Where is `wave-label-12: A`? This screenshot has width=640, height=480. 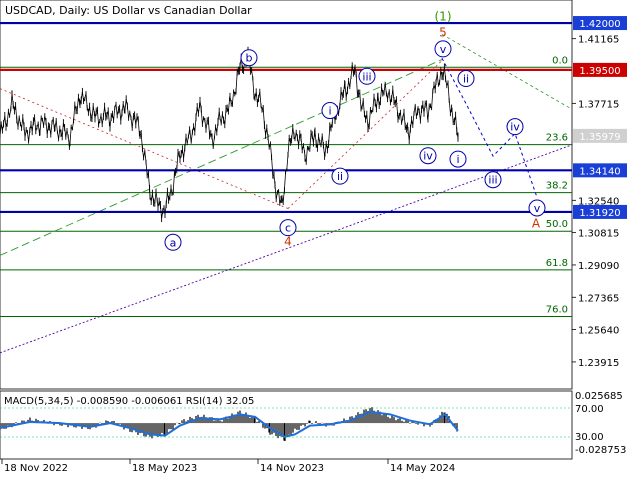 wave-label-12: A is located at coordinates (536, 224).